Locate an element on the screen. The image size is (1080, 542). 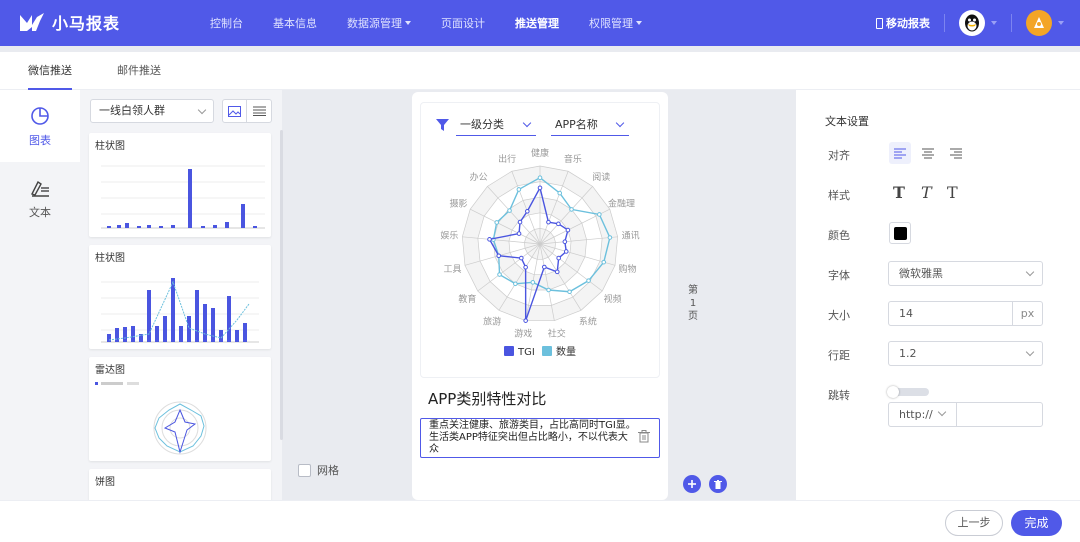
bold-button: T is located at coordinates (899, 192).